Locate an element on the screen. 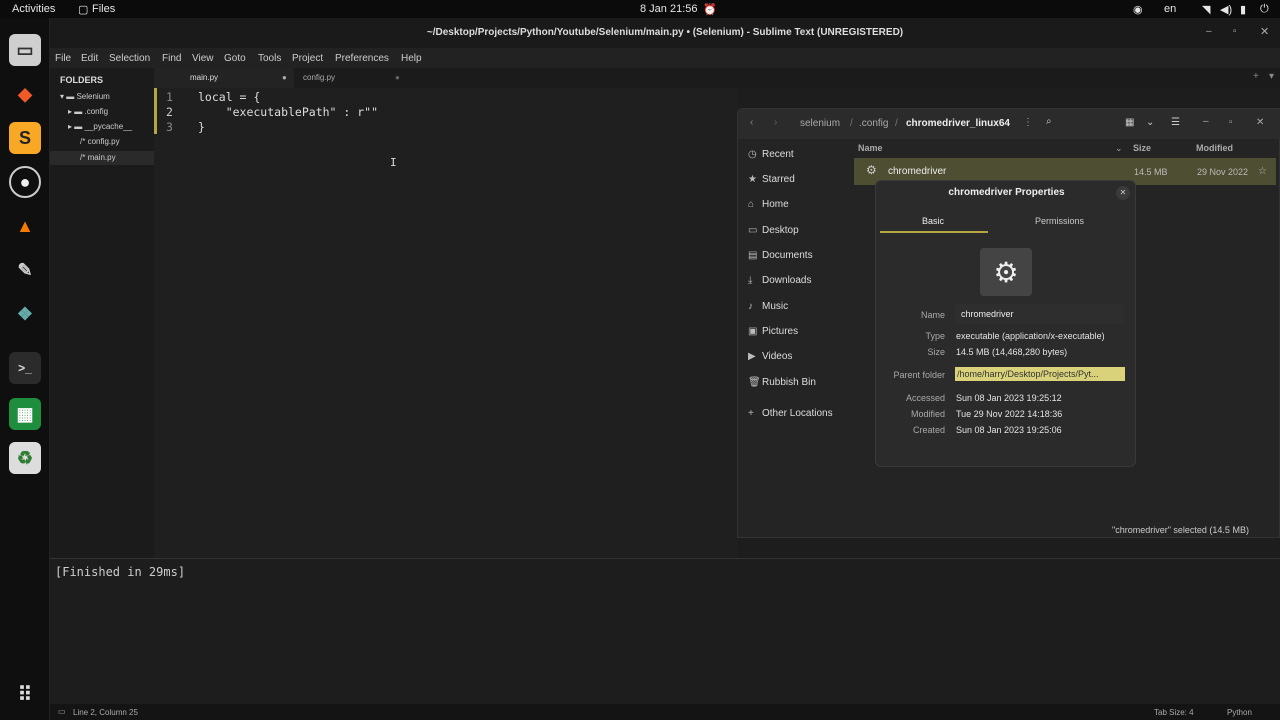 This screenshot has width=1280, height=720. battery-icon: ▮ is located at coordinates (1243, 9).